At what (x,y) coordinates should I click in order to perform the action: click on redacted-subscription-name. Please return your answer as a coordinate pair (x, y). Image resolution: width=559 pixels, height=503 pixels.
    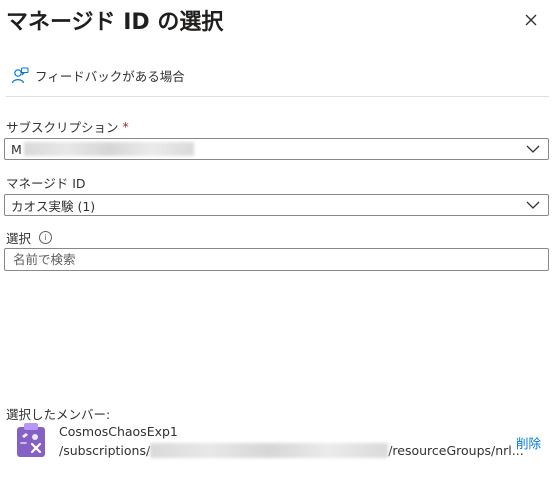
    Looking at the image, I should click on (108, 149).